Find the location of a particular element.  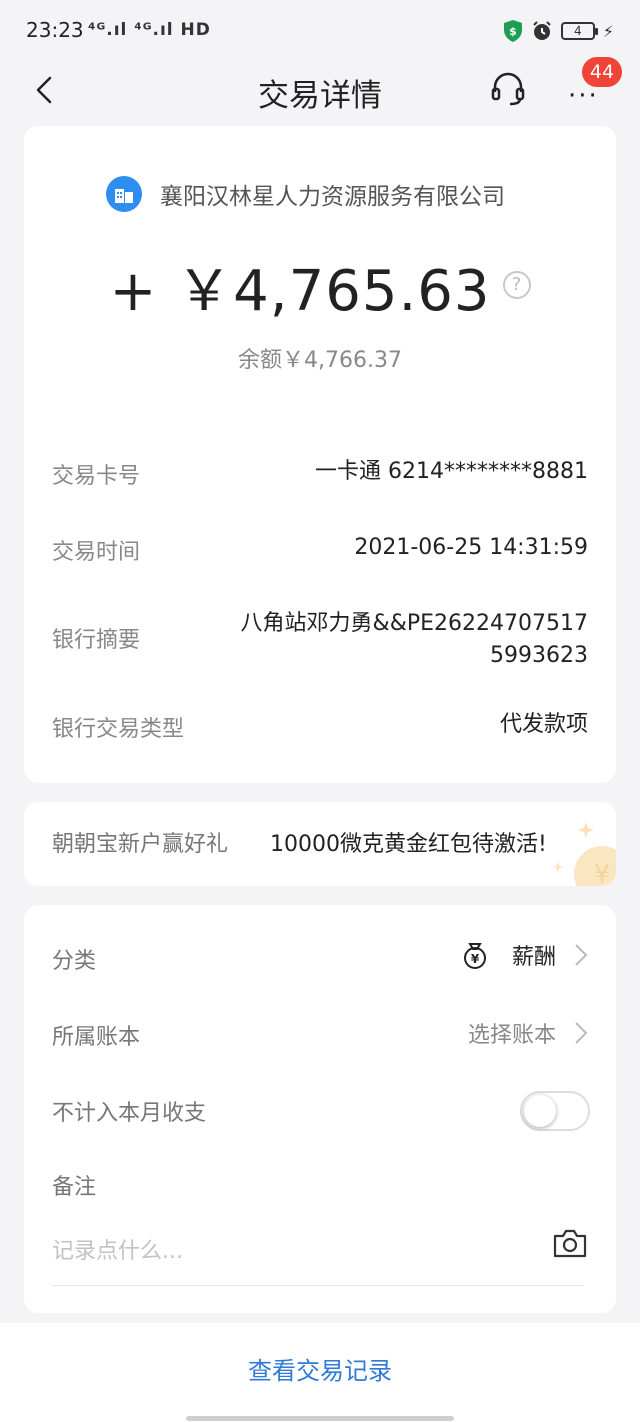

note-divider is located at coordinates (318, 1285).